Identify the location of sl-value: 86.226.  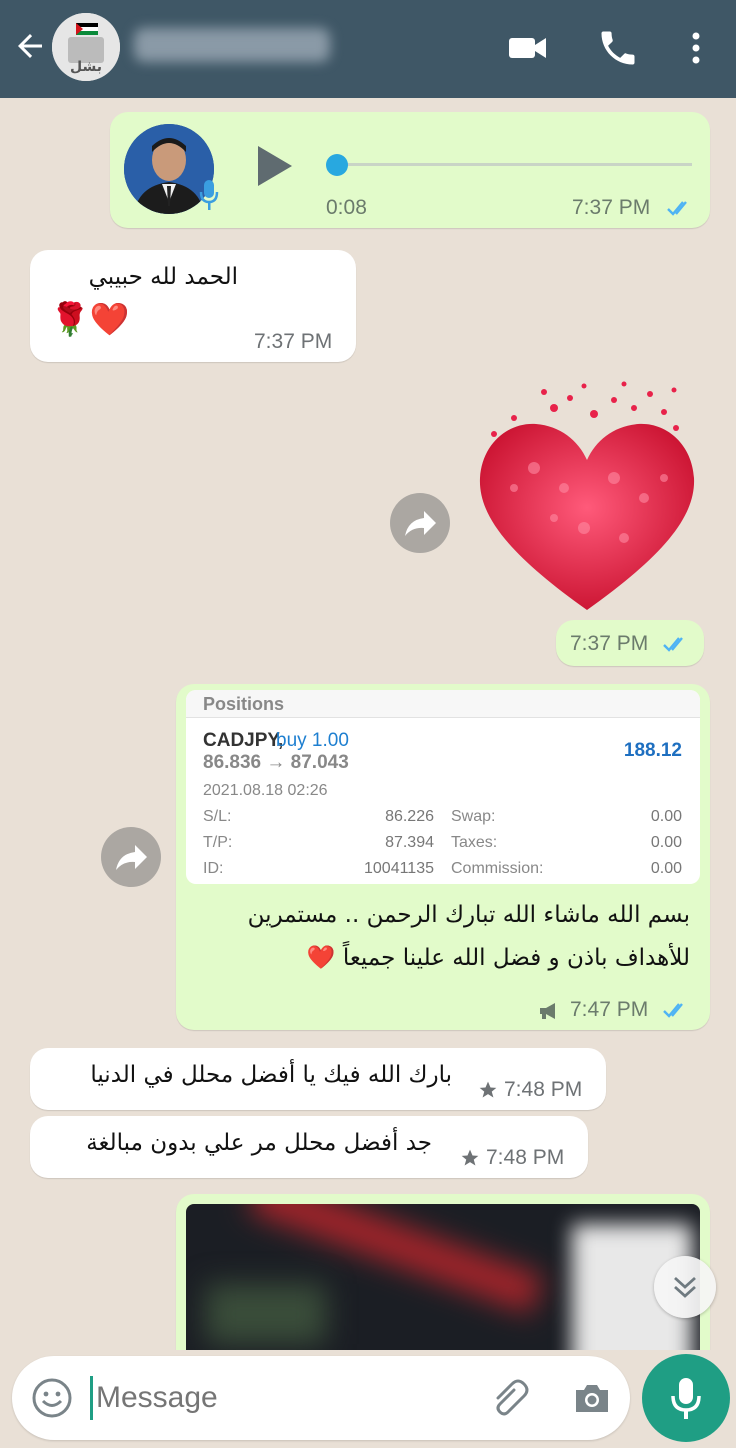
(409, 816).